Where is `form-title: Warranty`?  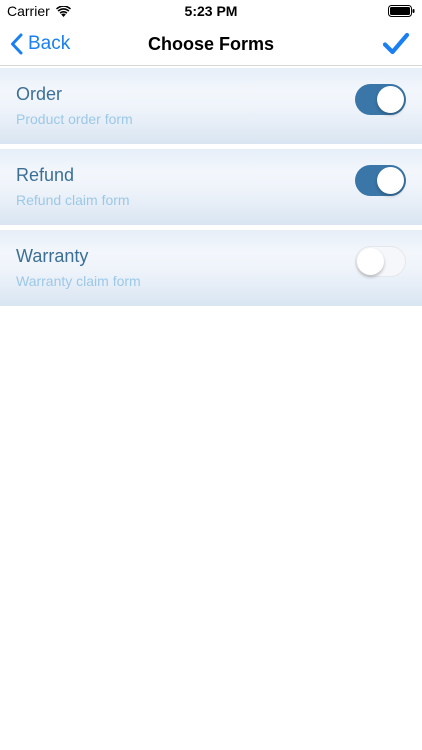
form-title: Warranty is located at coordinates (52, 256).